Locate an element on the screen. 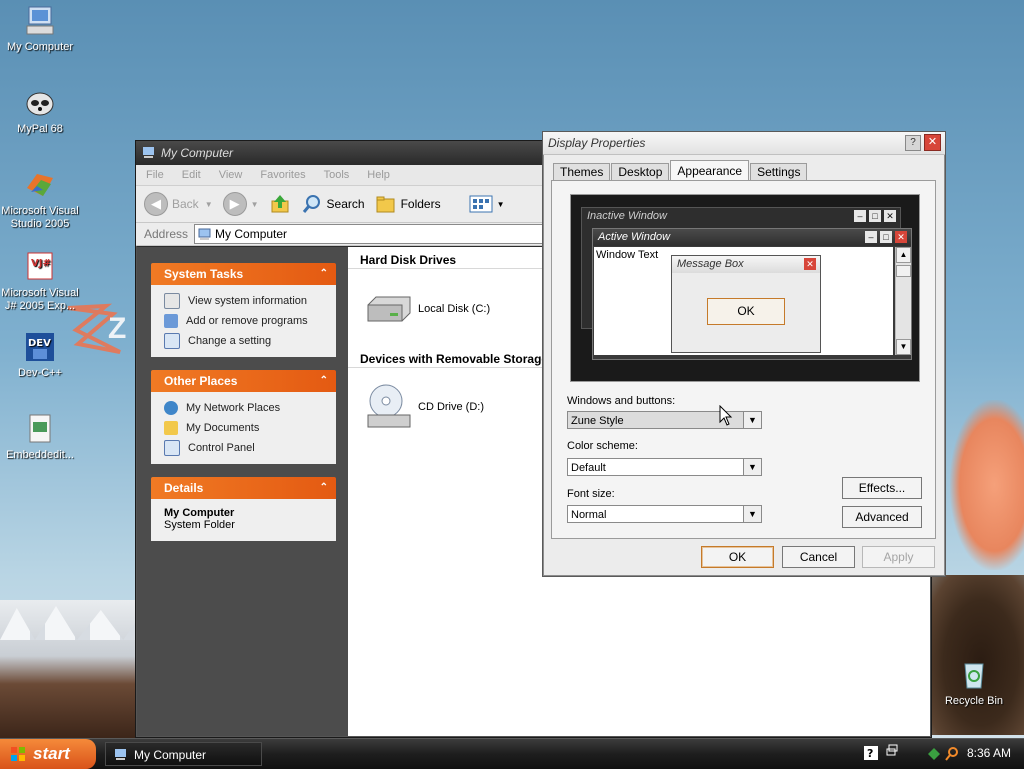 The height and width of the screenshot is (769, 1024). tab-strip: Themes Desktop Appearance Settings is located at coordinates (680, 170).